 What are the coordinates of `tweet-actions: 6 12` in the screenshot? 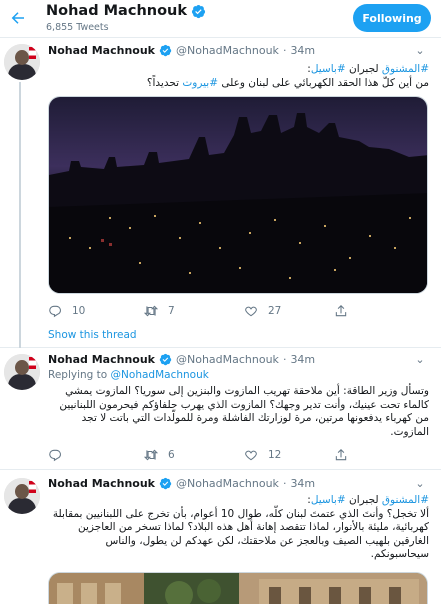 It's located at (198, 456).